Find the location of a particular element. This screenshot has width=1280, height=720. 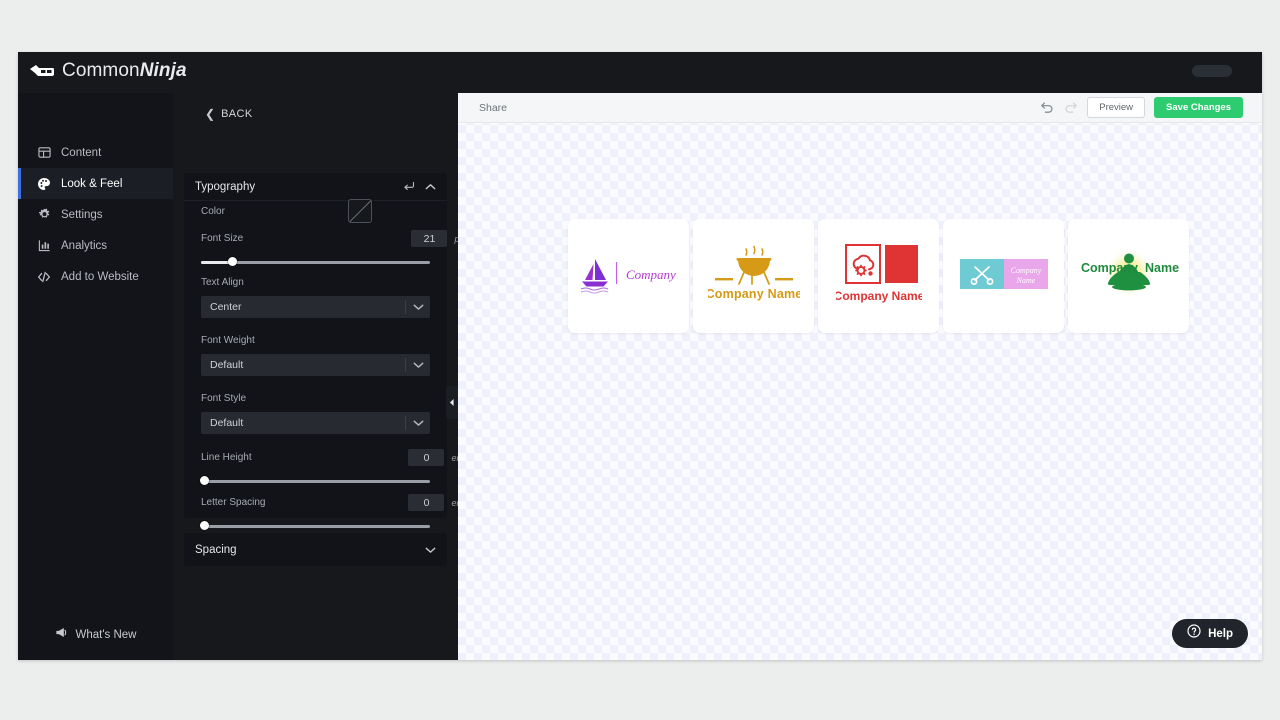

line-height-input: 0 is located at coordinates (426, 457).